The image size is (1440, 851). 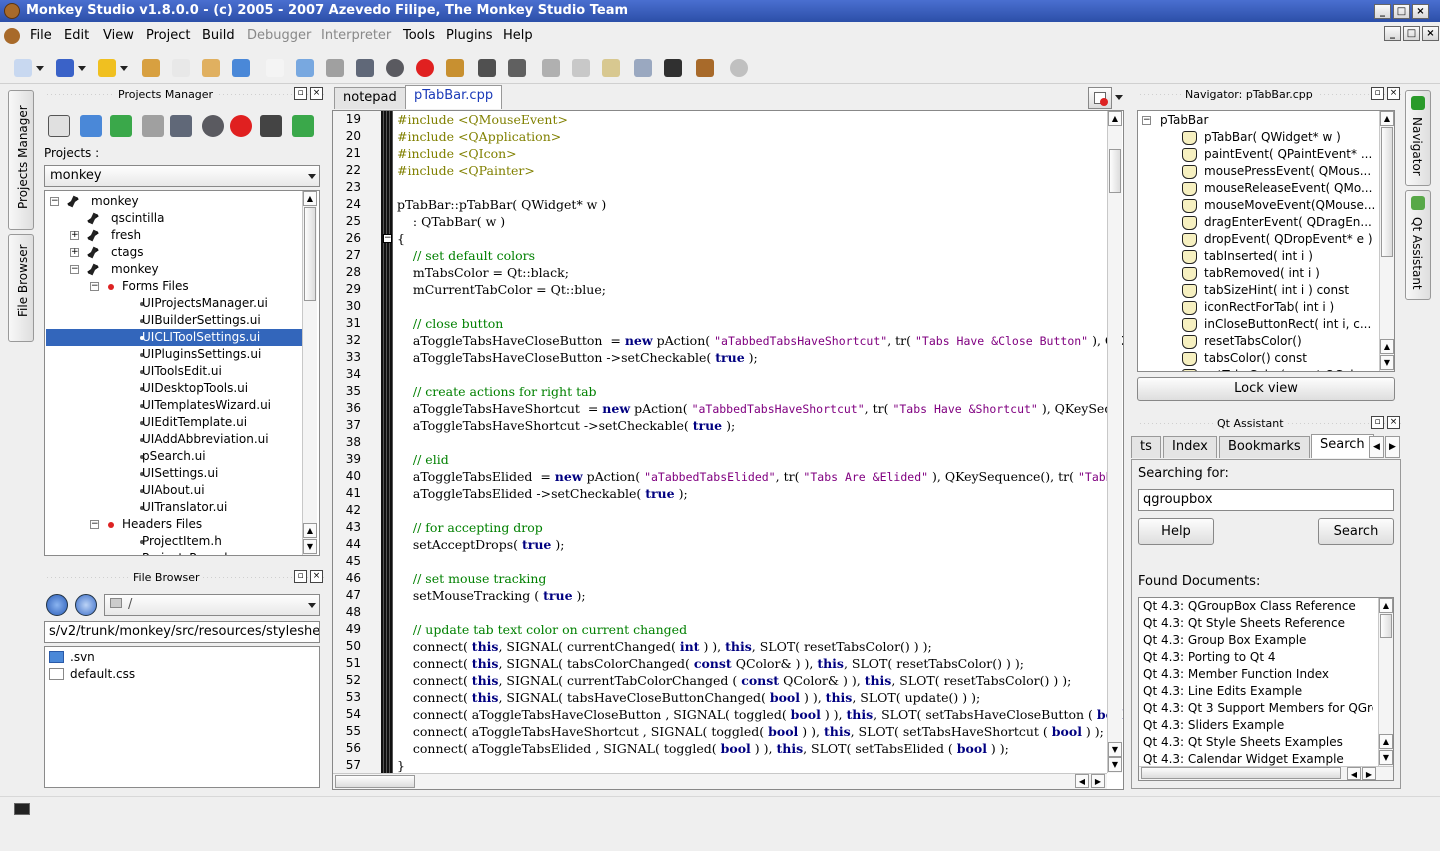 What do you see at coordinates (303, 126) in the screenshot?
I see `add-files-icon` at bounding box center [303, 126].